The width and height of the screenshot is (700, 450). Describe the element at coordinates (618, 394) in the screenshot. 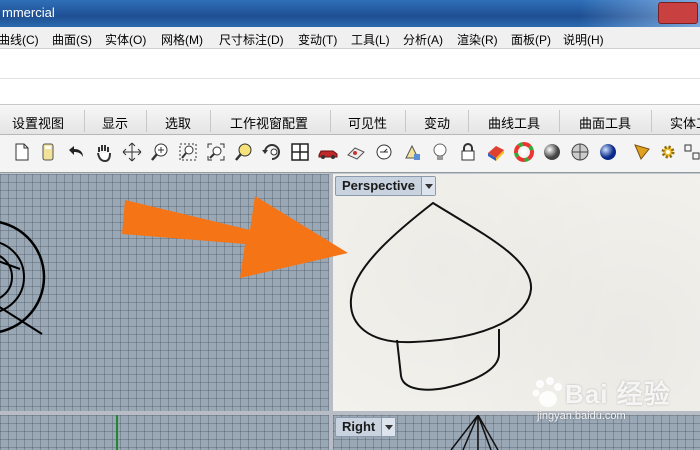

I see `watermark-brand: Bai 经验` at that location.